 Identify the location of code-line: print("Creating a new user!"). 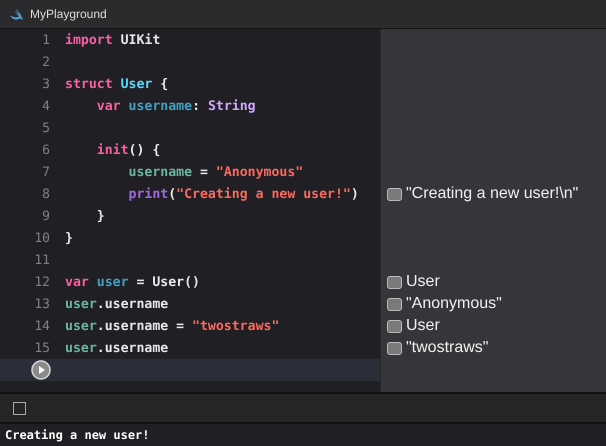
(243, 194).